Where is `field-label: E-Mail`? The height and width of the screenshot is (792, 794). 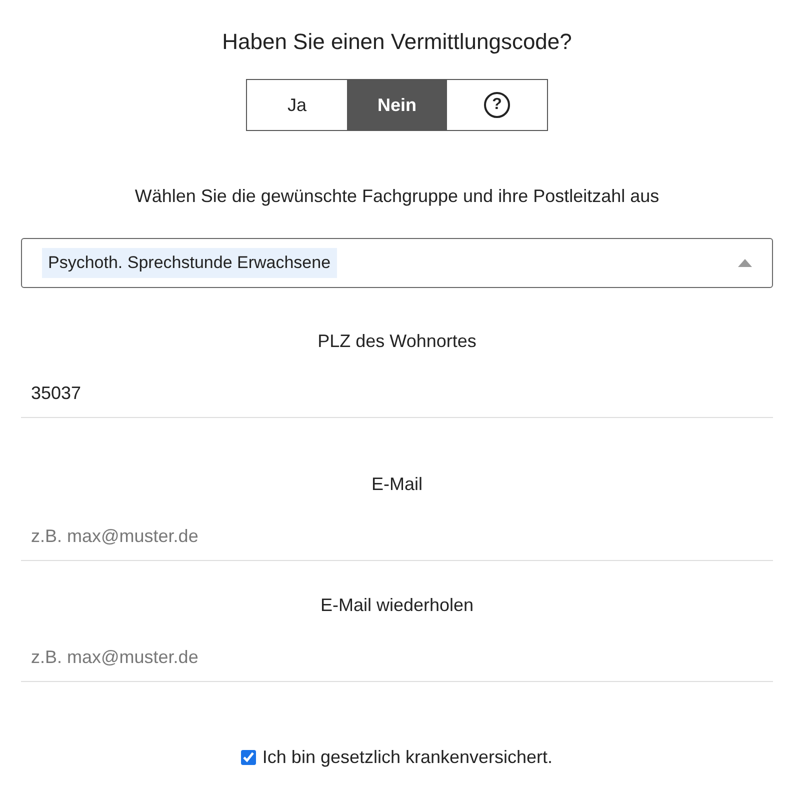
field-label: E-Mail is located at coordinates (396, 484).